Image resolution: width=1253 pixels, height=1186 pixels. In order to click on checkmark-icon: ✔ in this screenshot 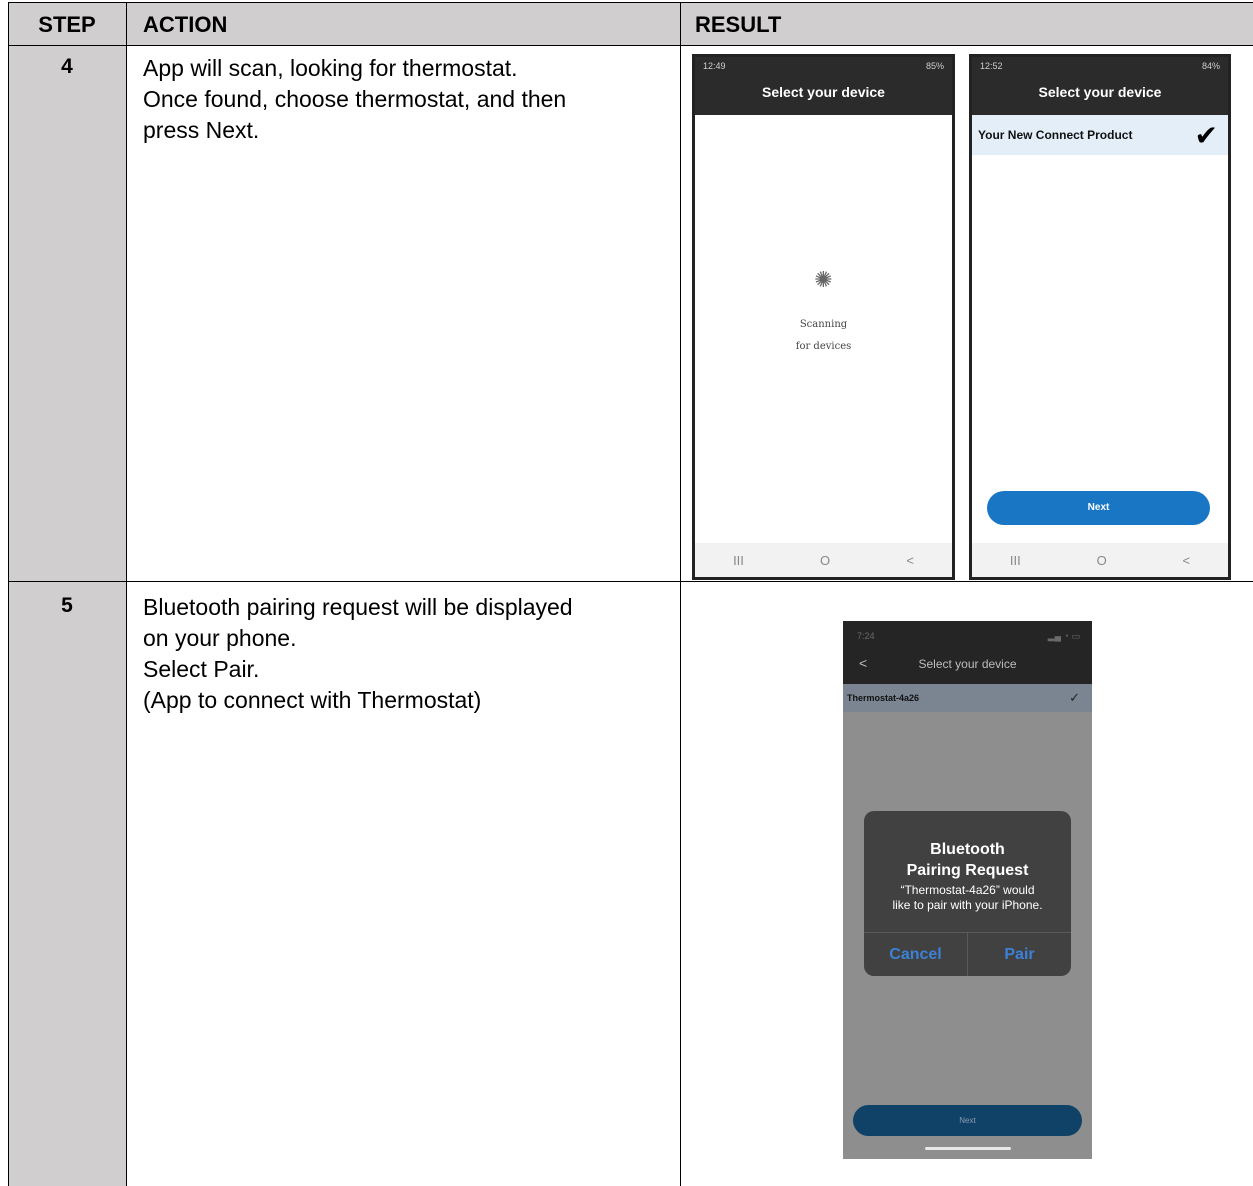, I will do `click(1206, 135)`.